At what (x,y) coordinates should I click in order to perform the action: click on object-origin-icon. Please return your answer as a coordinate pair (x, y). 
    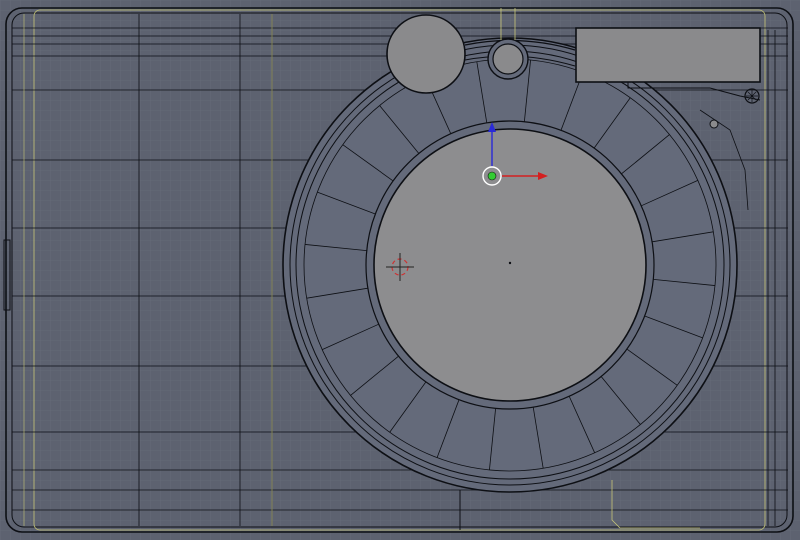
    Looking at the image, I should click on (492, 176).